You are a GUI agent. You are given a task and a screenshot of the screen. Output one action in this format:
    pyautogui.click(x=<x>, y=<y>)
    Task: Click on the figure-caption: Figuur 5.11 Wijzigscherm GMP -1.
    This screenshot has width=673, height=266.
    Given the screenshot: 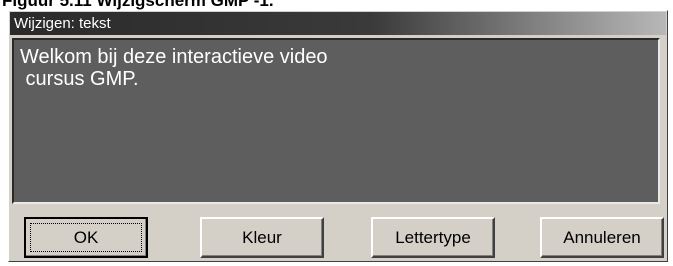 What is the action you would take?
    pyautogui.click(x=336, y=5)
    